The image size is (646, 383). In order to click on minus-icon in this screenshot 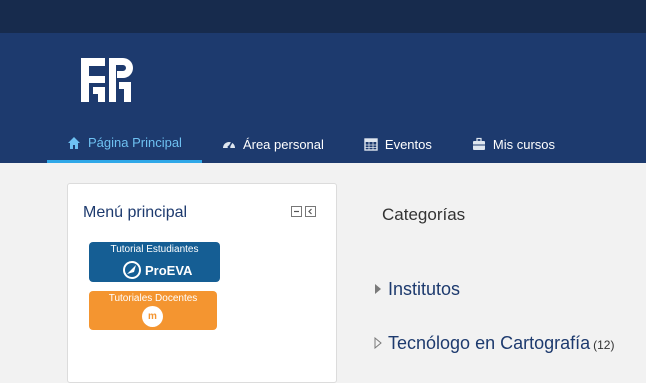, I will do `click(296, 211)`.